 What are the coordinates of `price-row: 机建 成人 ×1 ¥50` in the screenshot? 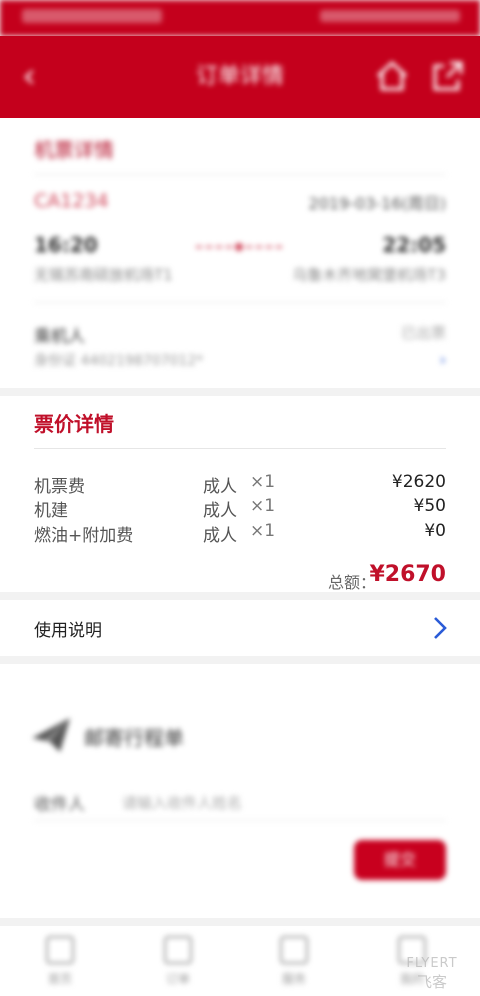 It's located at (240, 508).